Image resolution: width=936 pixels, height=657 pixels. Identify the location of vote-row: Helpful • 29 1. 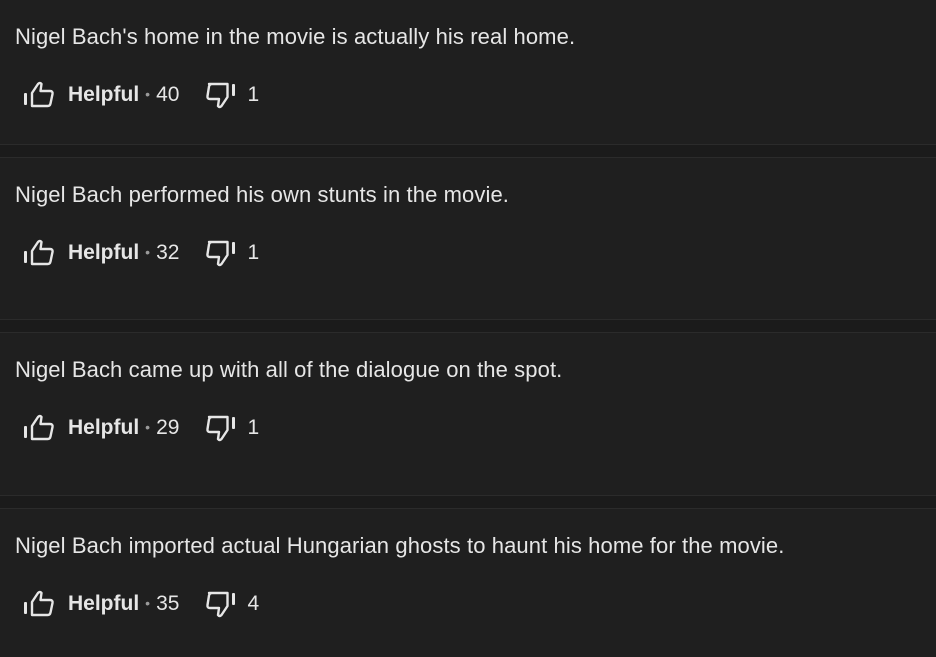
(140, 428).